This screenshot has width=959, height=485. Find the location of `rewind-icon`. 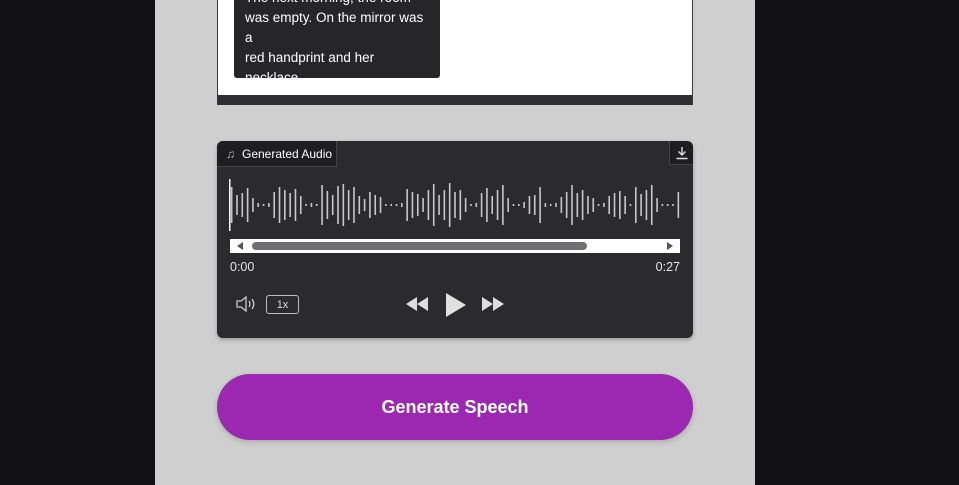

rewind-icon is located at coordinates (417, 304).